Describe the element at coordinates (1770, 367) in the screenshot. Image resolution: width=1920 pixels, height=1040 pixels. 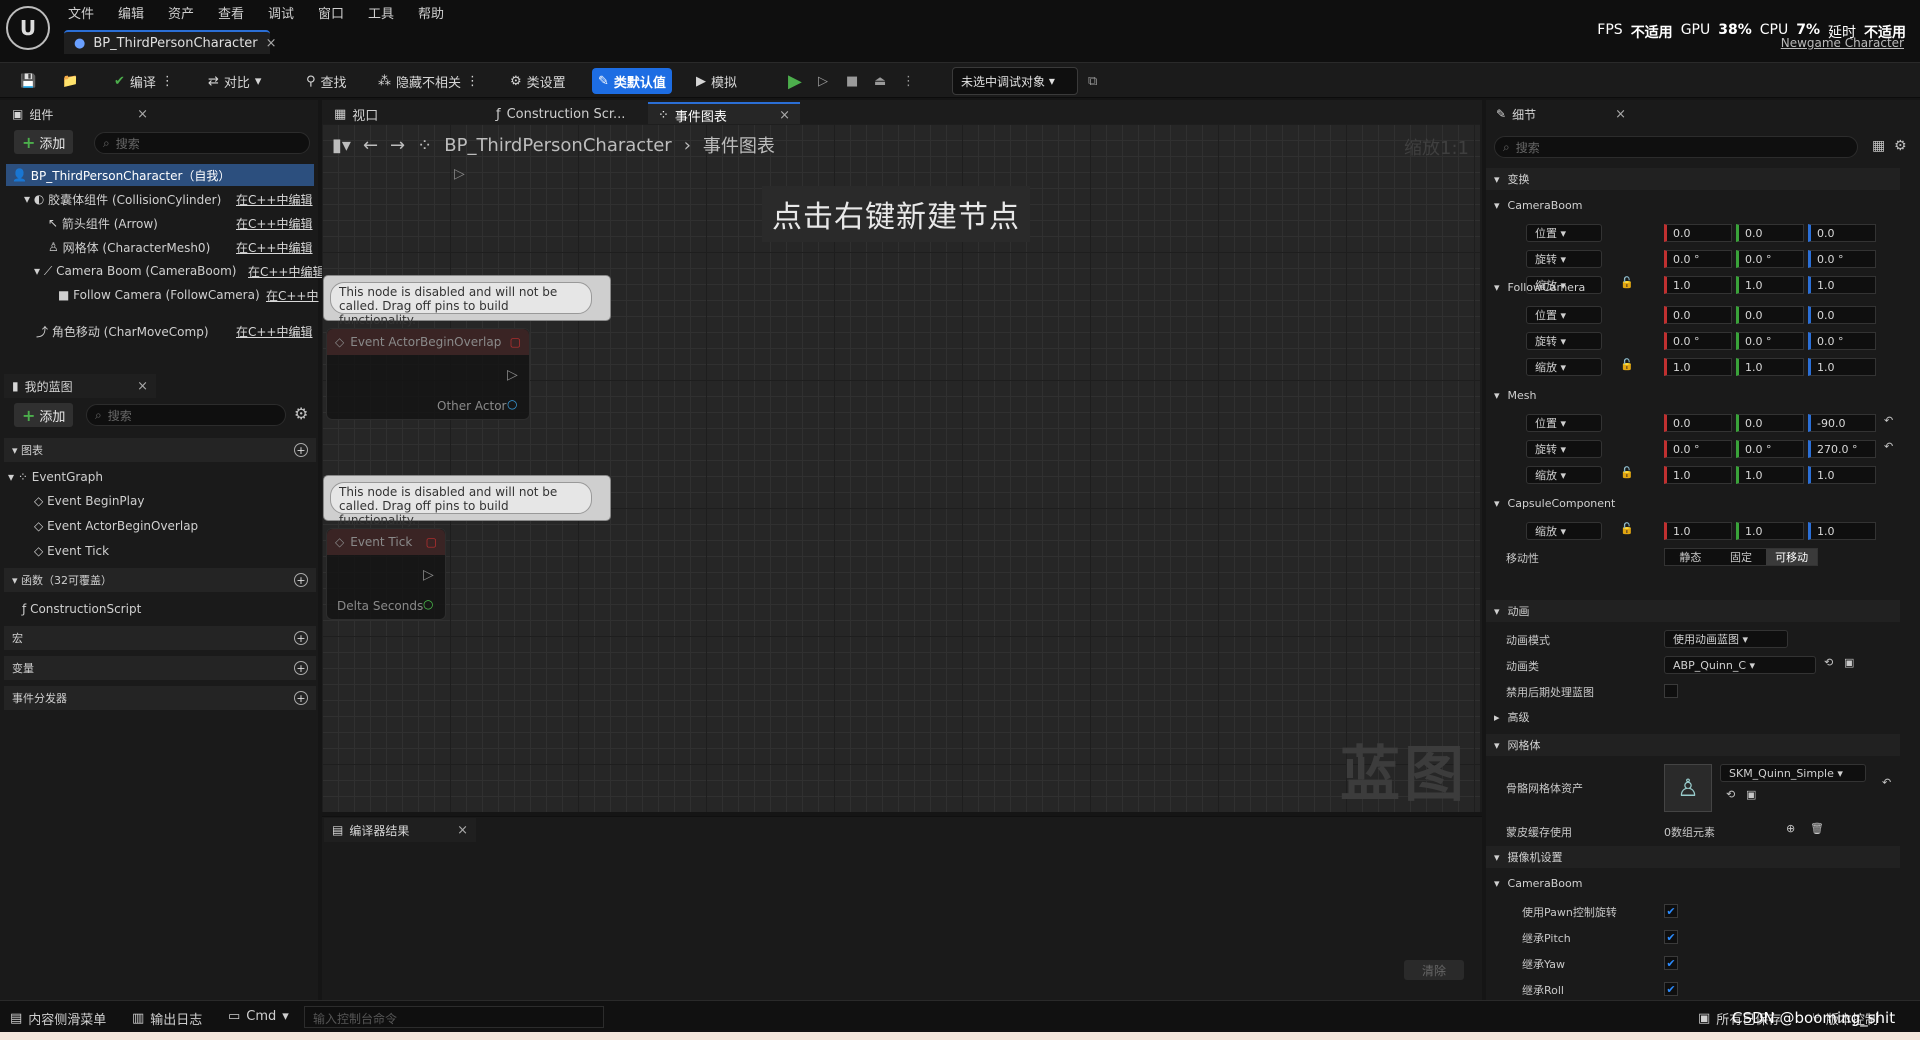
I see `y-field: 1.0` at that location.